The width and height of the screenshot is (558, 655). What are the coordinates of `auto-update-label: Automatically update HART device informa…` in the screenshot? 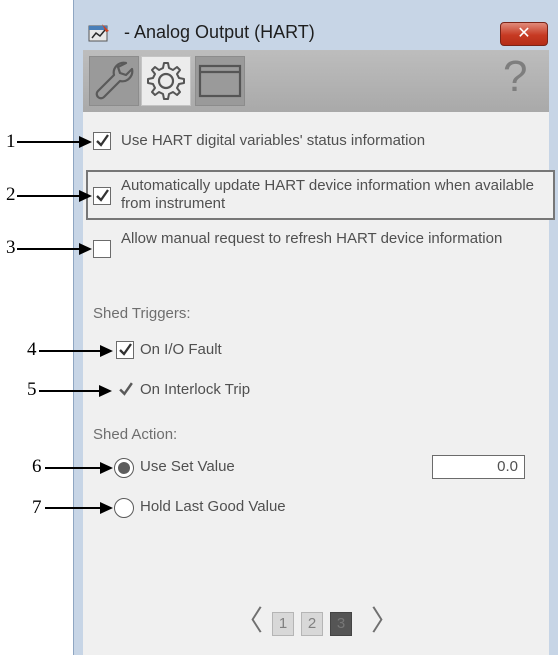 It's located at (328, 194).